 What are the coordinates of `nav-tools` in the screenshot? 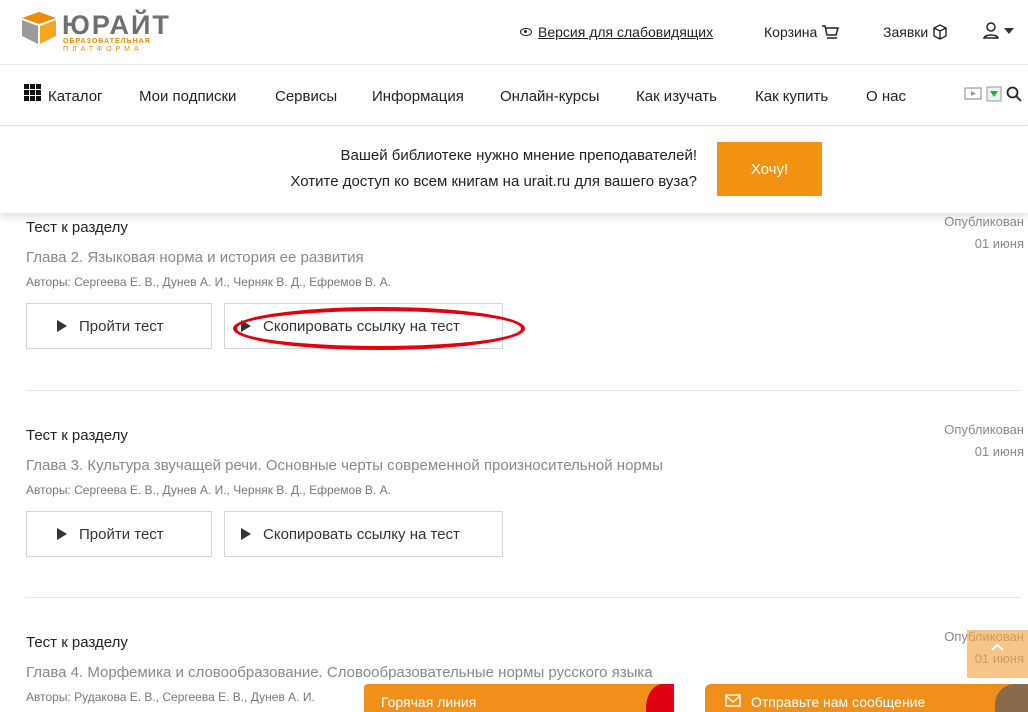 It's located at (993, 94).